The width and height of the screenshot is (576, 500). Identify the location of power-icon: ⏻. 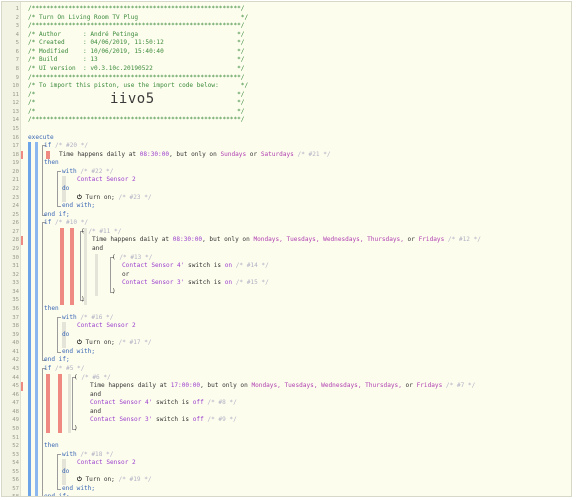
(81, 343).